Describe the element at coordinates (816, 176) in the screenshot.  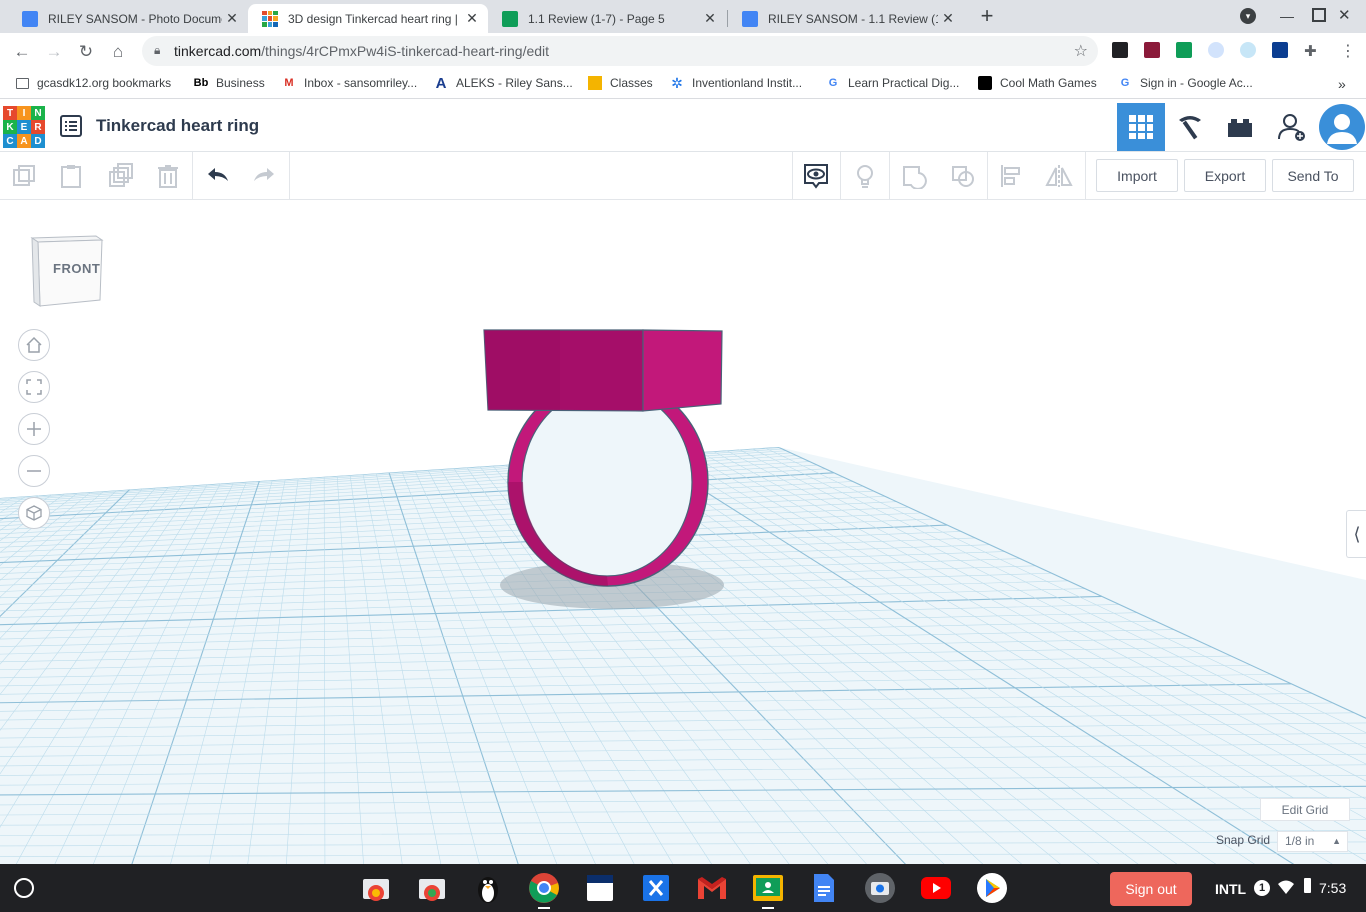
I see `notes-button` at that location.